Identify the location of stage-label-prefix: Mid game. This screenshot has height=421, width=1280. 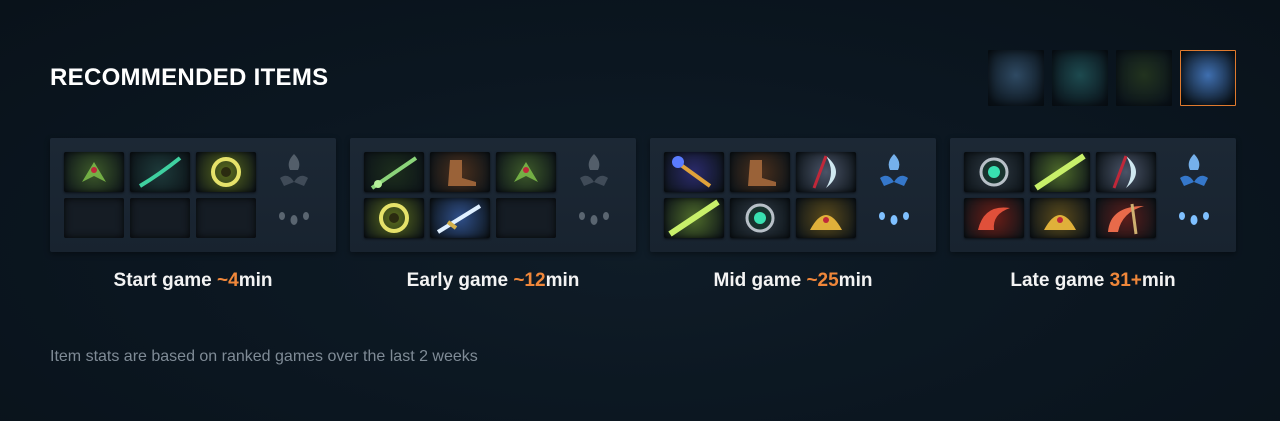
(760, 280).